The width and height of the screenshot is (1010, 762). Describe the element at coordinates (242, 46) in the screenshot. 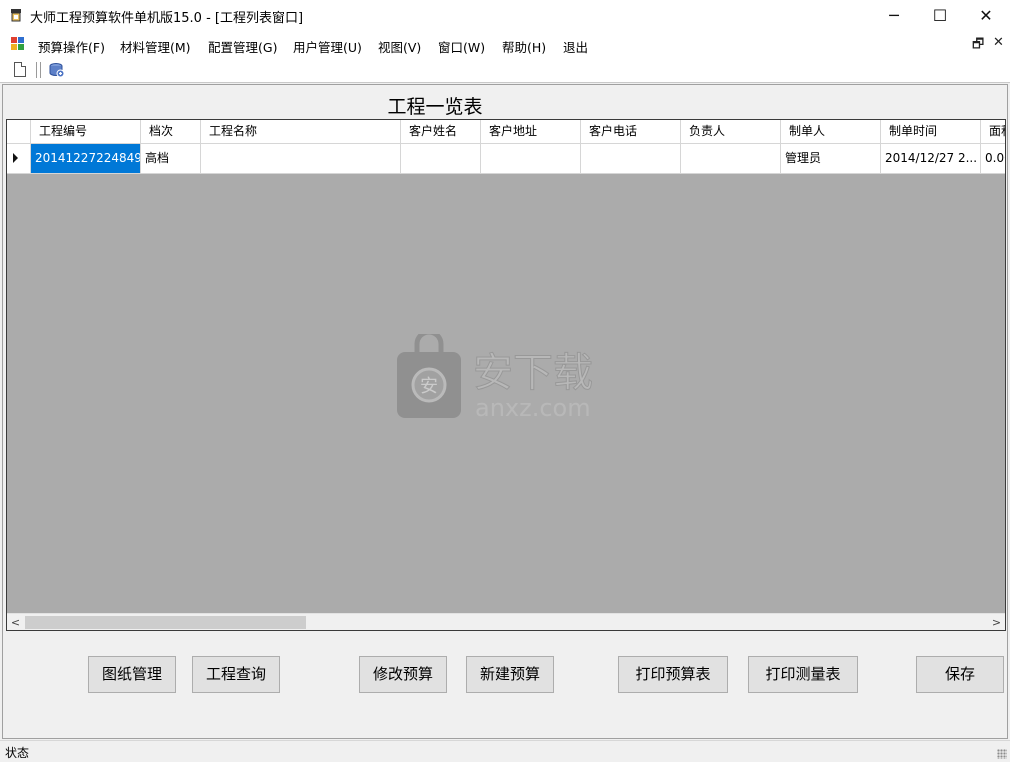

I see `menu-config: 配置管理(G)` at that location.